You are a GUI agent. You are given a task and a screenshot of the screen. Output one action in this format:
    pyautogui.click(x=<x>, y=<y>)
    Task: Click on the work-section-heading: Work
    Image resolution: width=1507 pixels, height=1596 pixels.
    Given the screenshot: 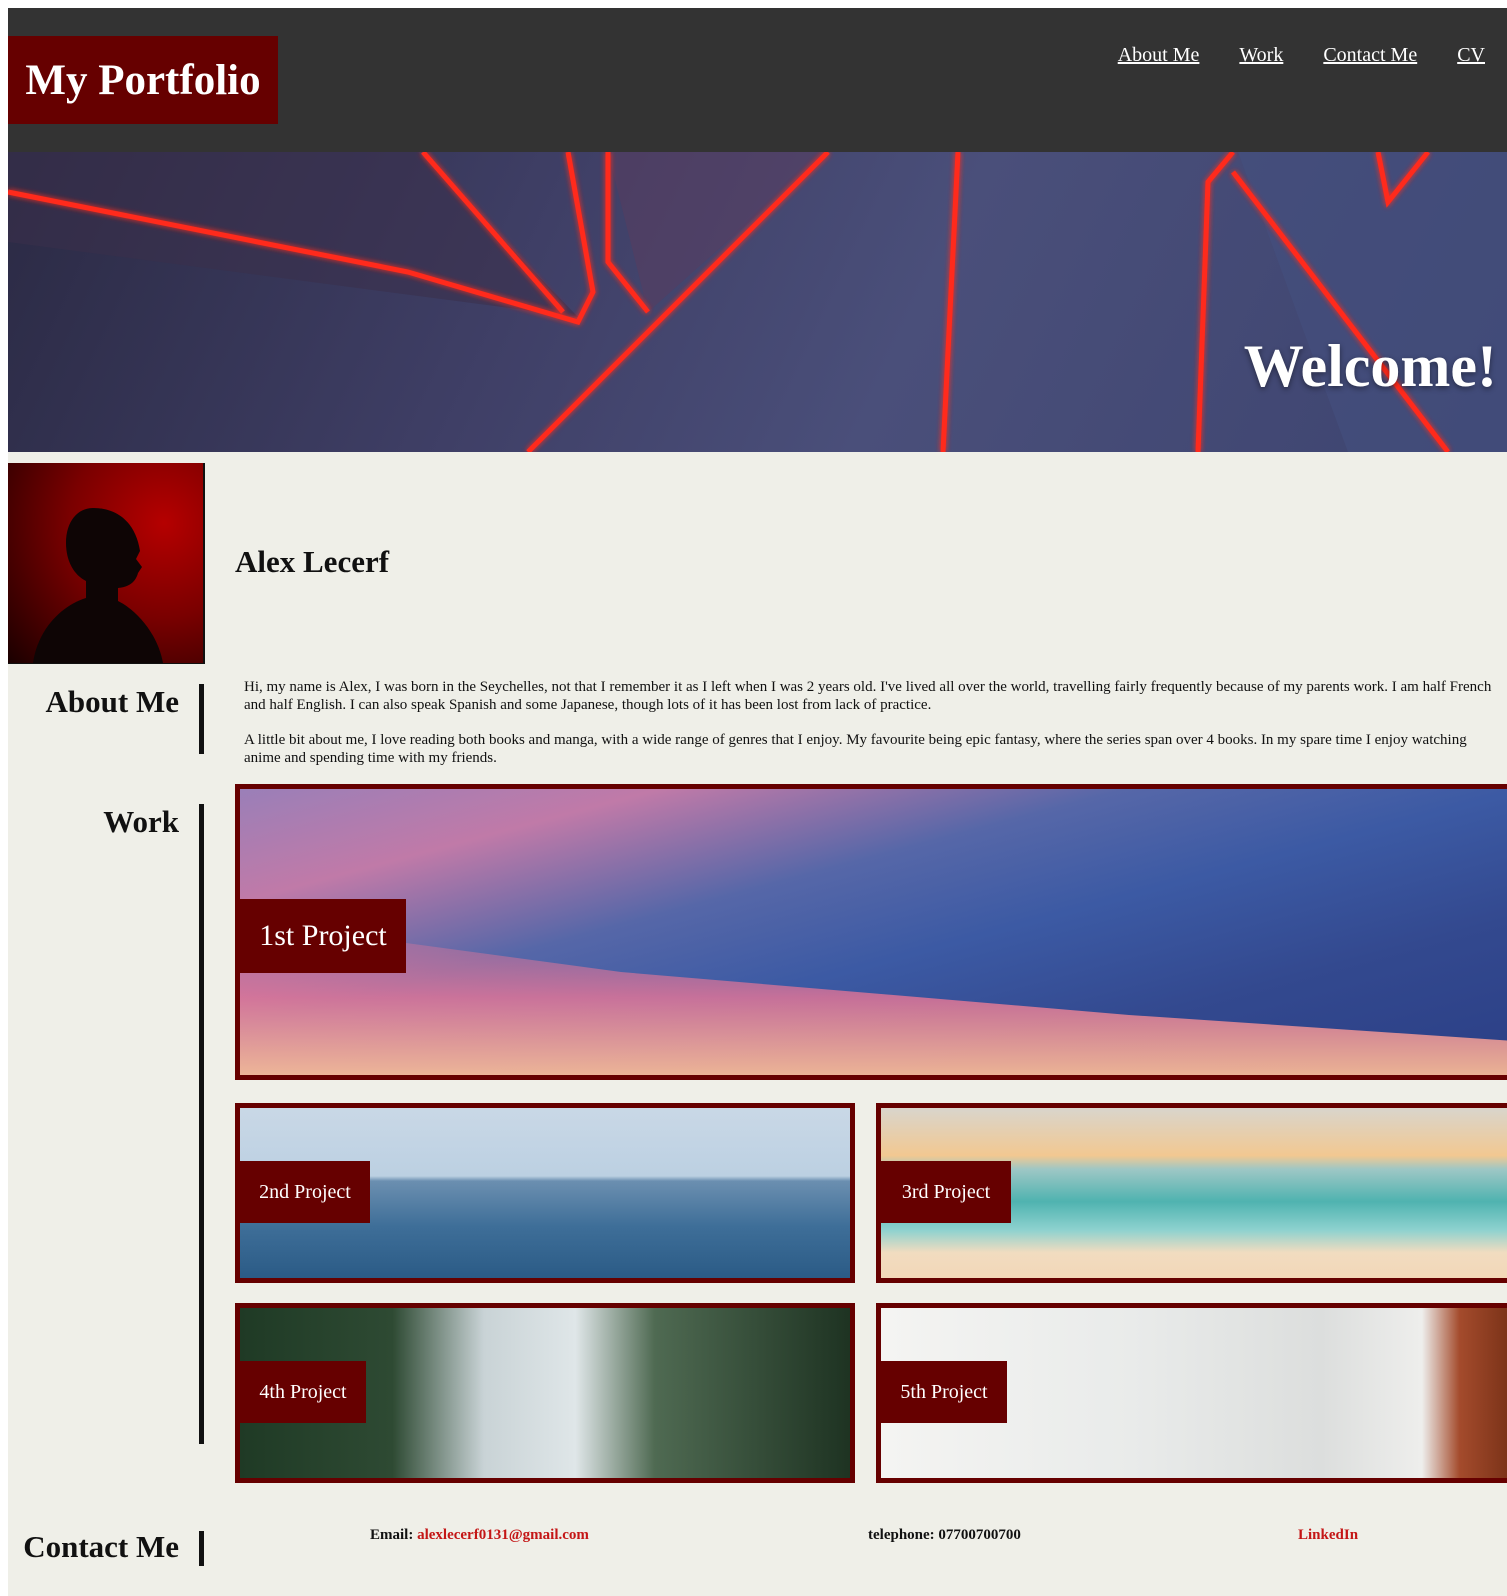 What is the action you would take?
    pyautogui.click(x=141, y=821)
    